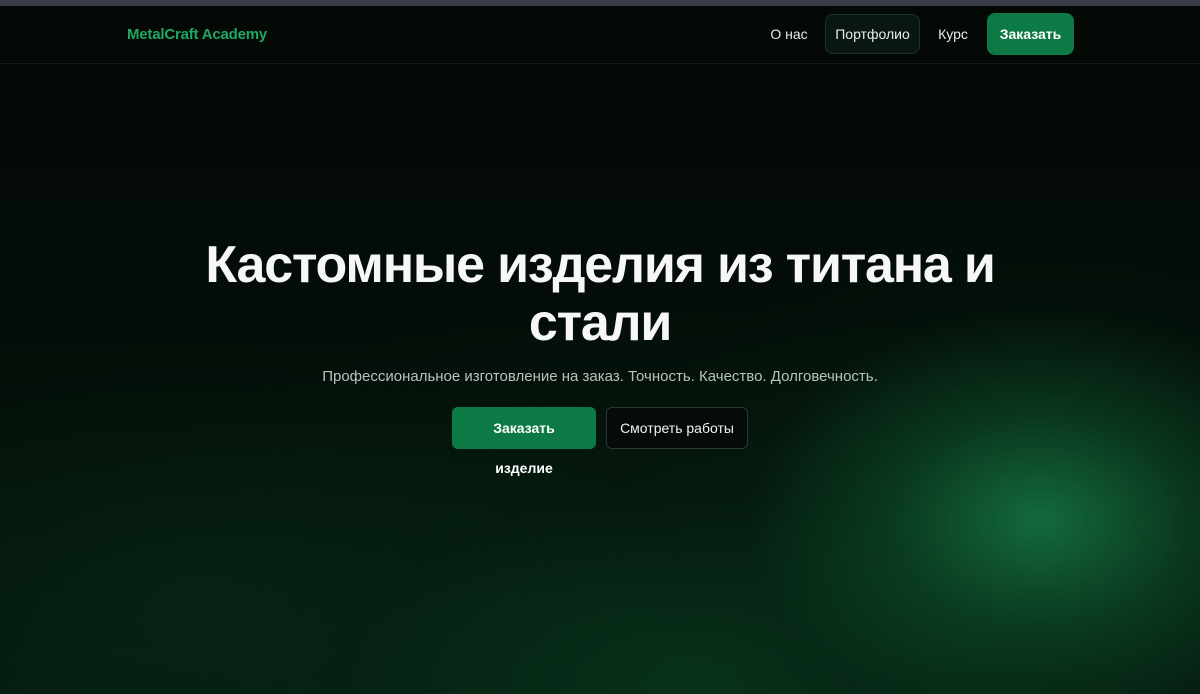  What do you see at coordinates (1030, 34) in the screenshot?
I see `nav-order-button: Заказать` at bounding box center [1030, 34].